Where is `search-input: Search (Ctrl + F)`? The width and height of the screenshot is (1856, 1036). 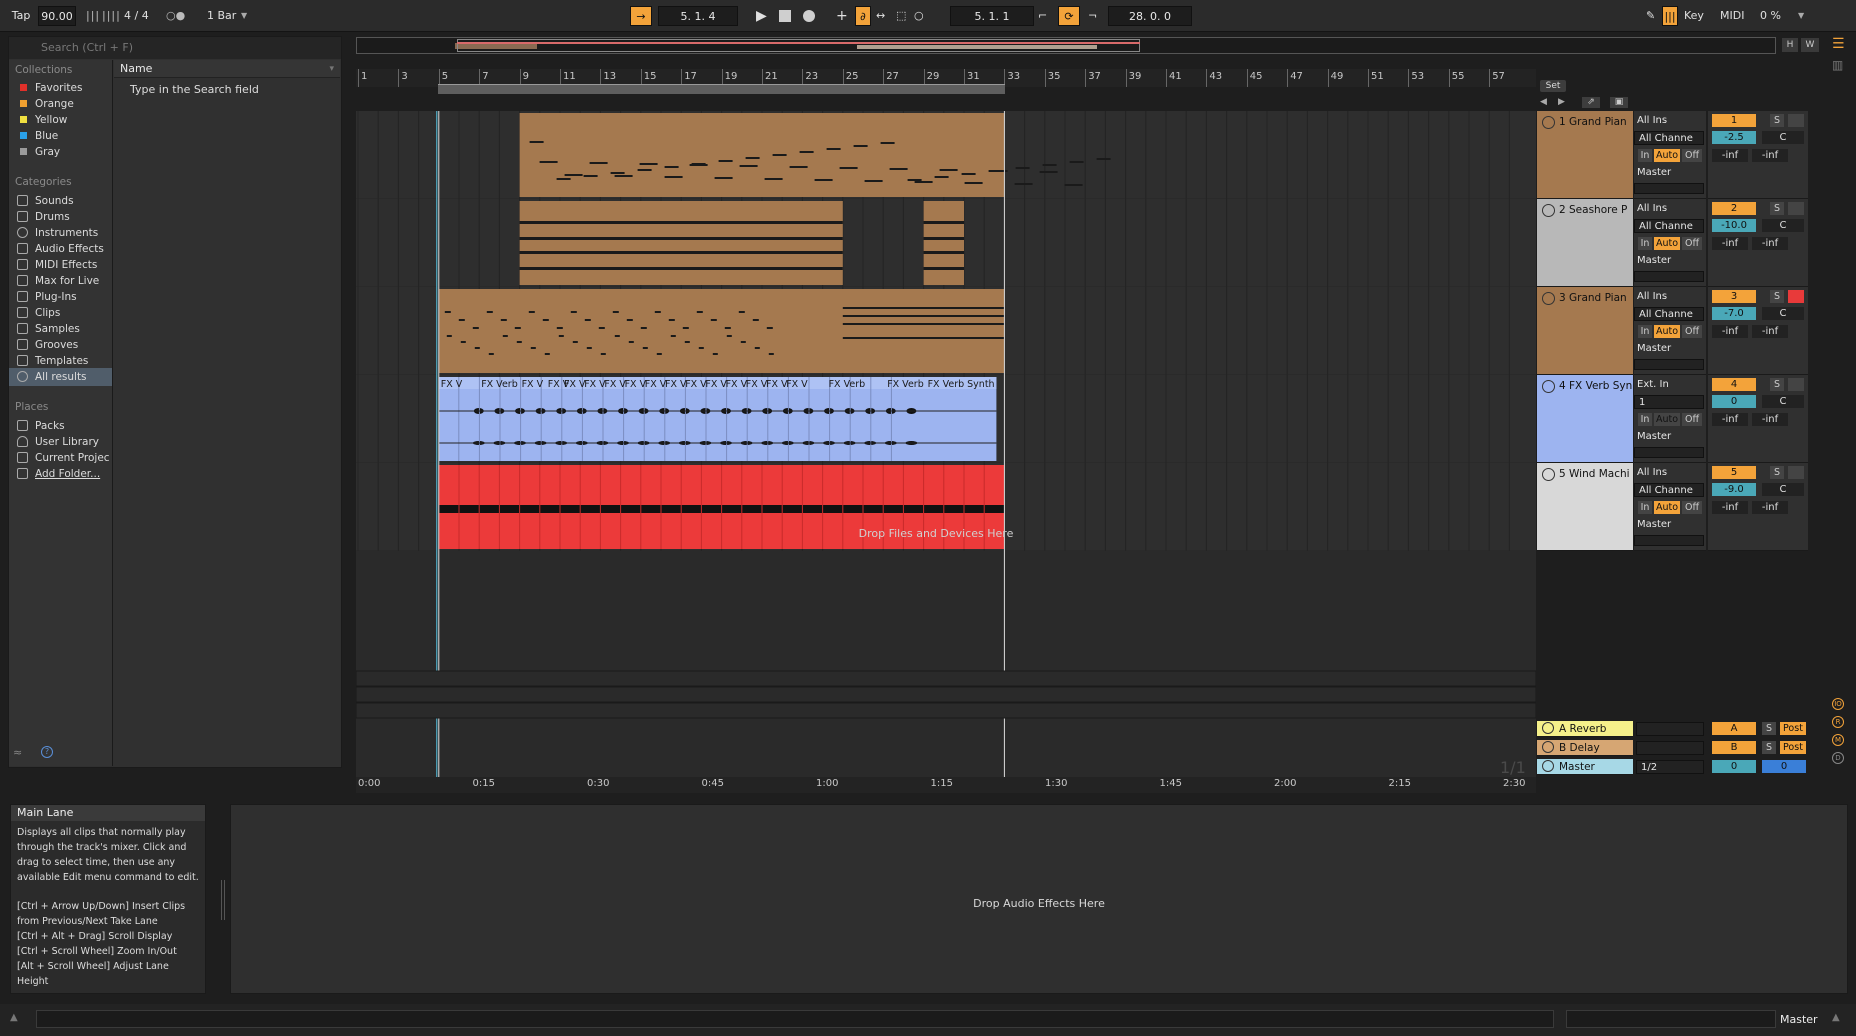
search-input: Search (Ctrl + F) is located at coordinates (175, 48).